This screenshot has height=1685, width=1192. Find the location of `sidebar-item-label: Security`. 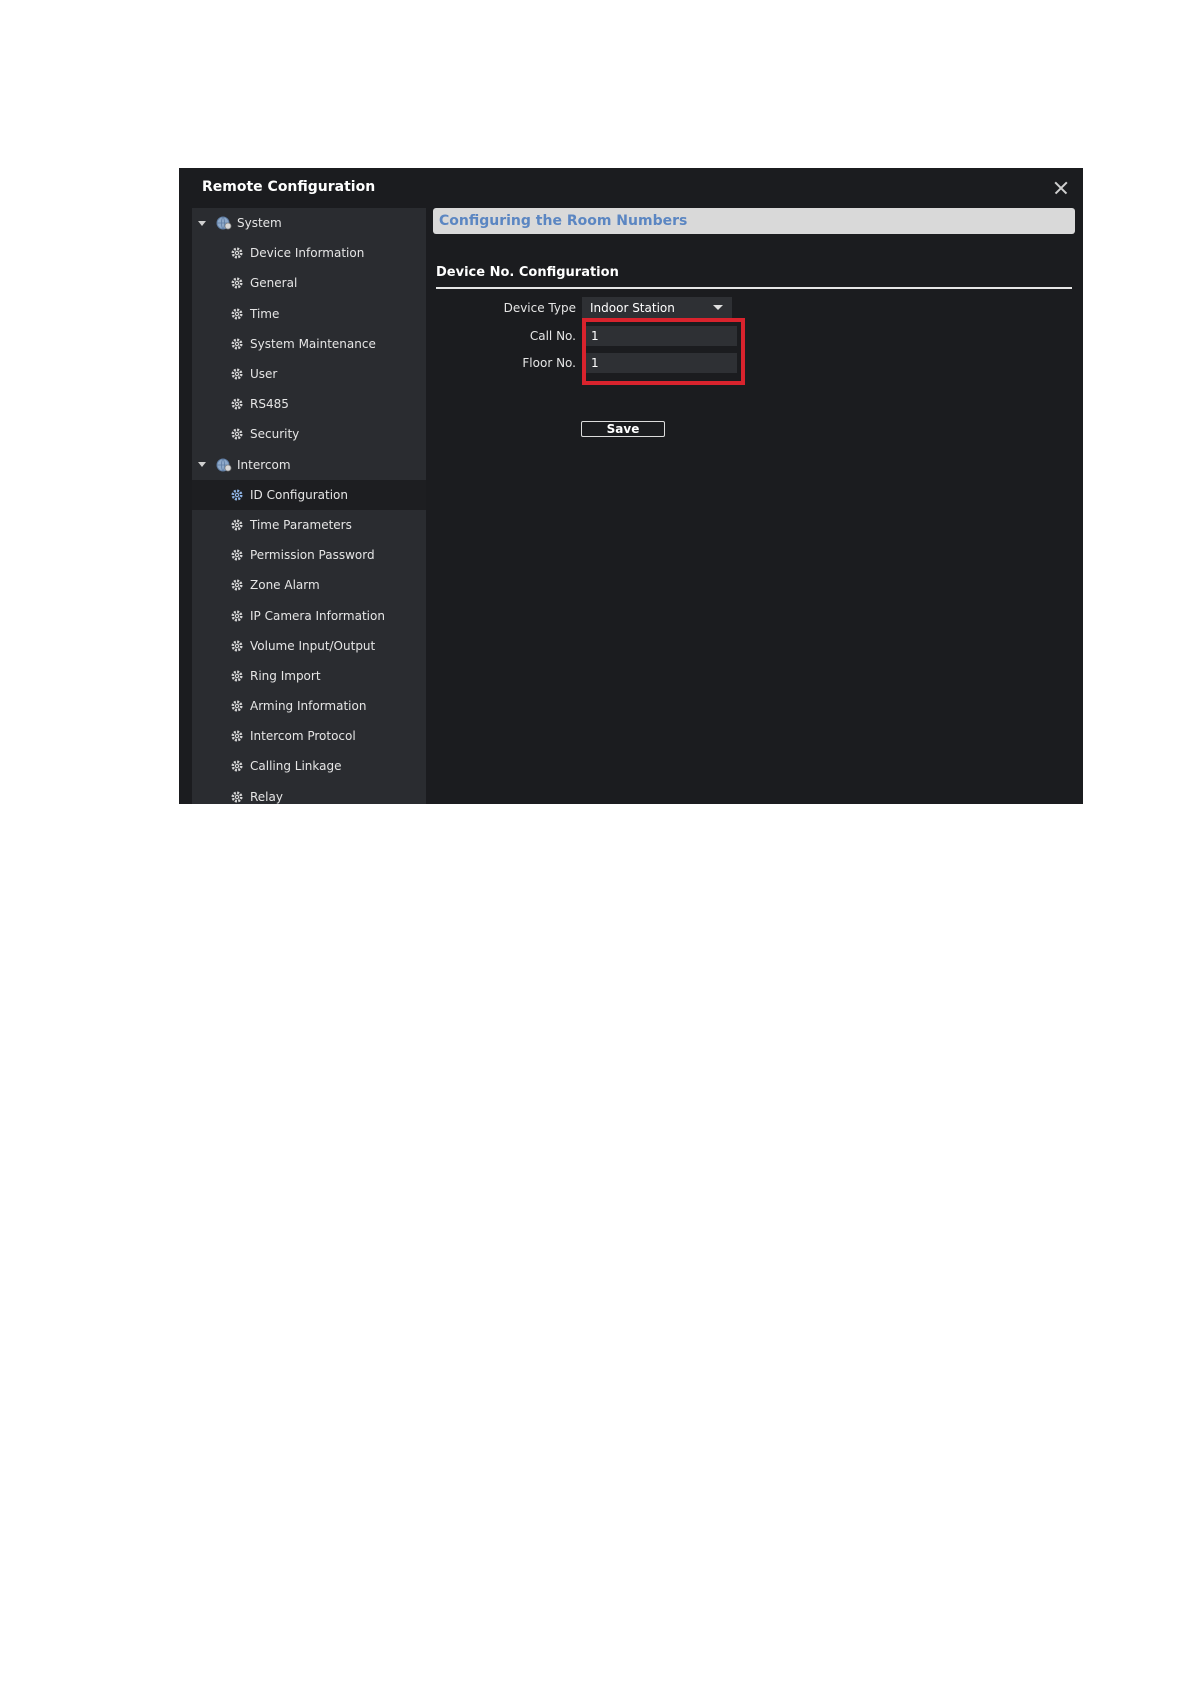

sidebar-item-label: Security is located at coordinates (275, 434).